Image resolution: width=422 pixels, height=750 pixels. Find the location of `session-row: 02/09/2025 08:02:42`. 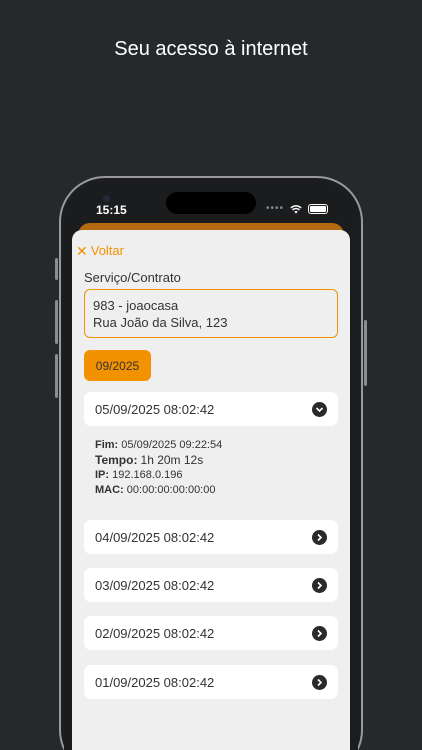

session-row: 02/09/2025 08:02:42 is located at coordinates (211, 633).